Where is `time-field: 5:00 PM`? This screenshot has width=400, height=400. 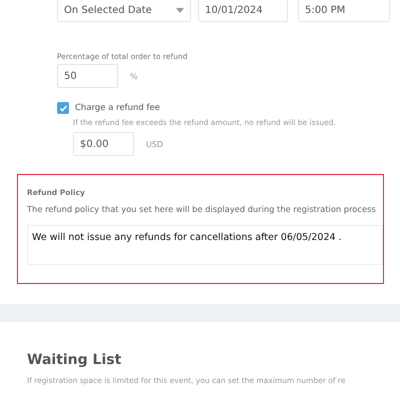 time-field: 5:00 PM is located at coordinates (344, 11).